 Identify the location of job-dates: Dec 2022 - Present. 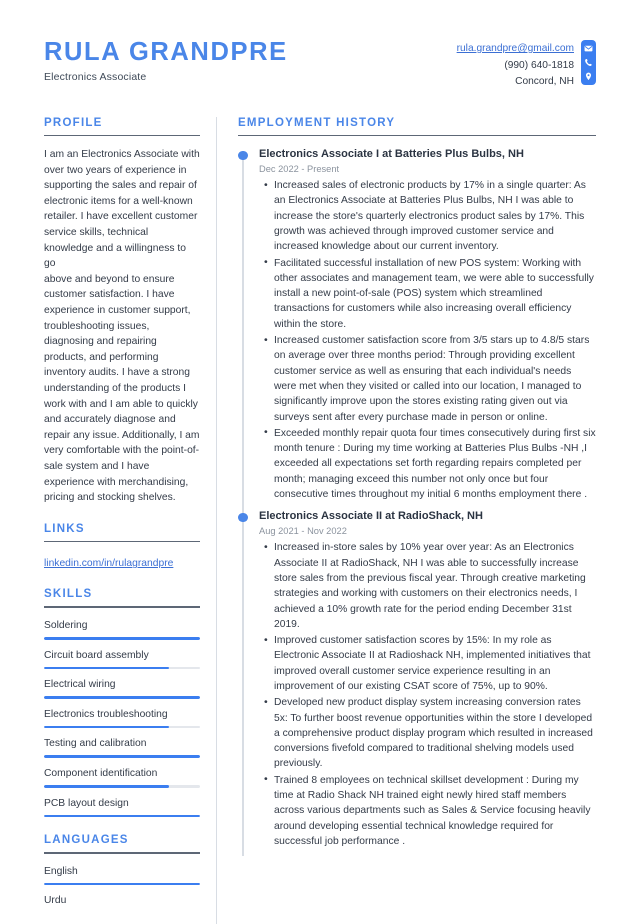
(427, 169).